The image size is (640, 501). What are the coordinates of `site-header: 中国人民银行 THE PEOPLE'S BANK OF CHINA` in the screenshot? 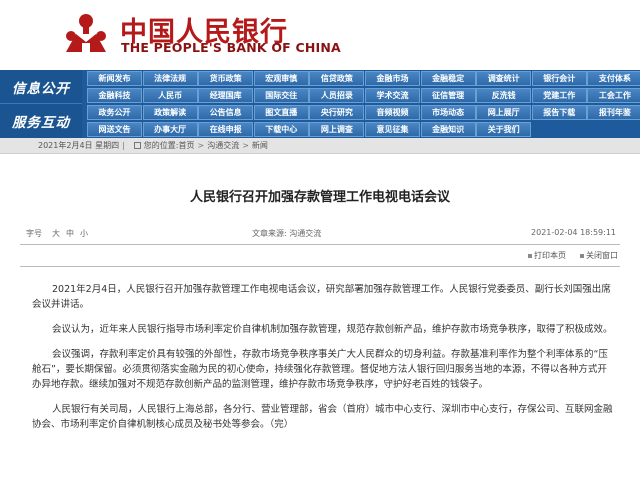 It's located at (320, 35).